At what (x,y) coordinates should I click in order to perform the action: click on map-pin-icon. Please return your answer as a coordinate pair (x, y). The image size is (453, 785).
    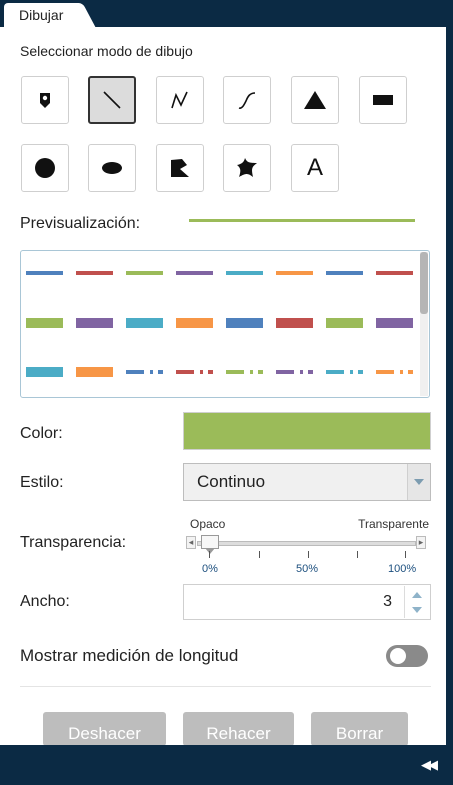
    Looking at the image, I should click on (45, 100).